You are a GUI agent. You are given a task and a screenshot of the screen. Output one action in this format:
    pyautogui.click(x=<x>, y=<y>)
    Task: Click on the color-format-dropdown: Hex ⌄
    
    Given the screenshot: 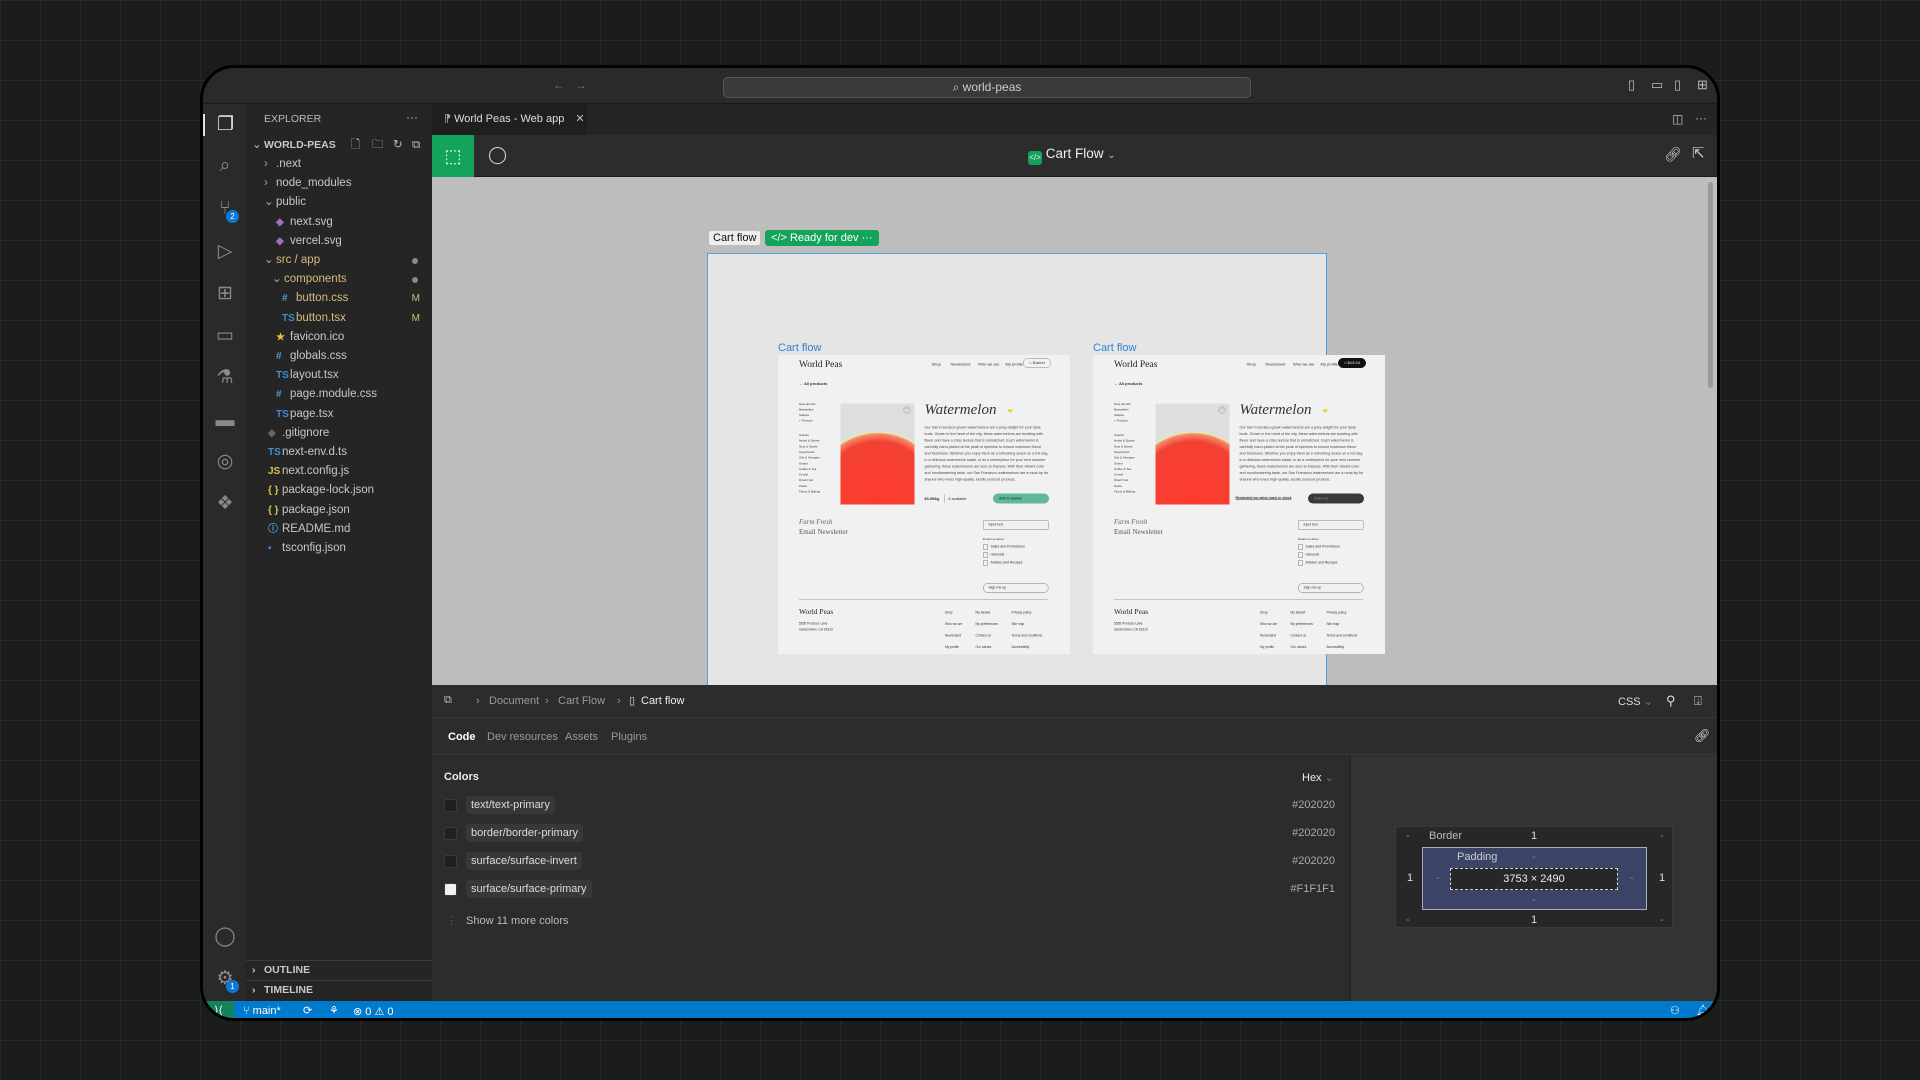 What is the action you would take?
    pyautogui.click(x=1318, y=777)
    